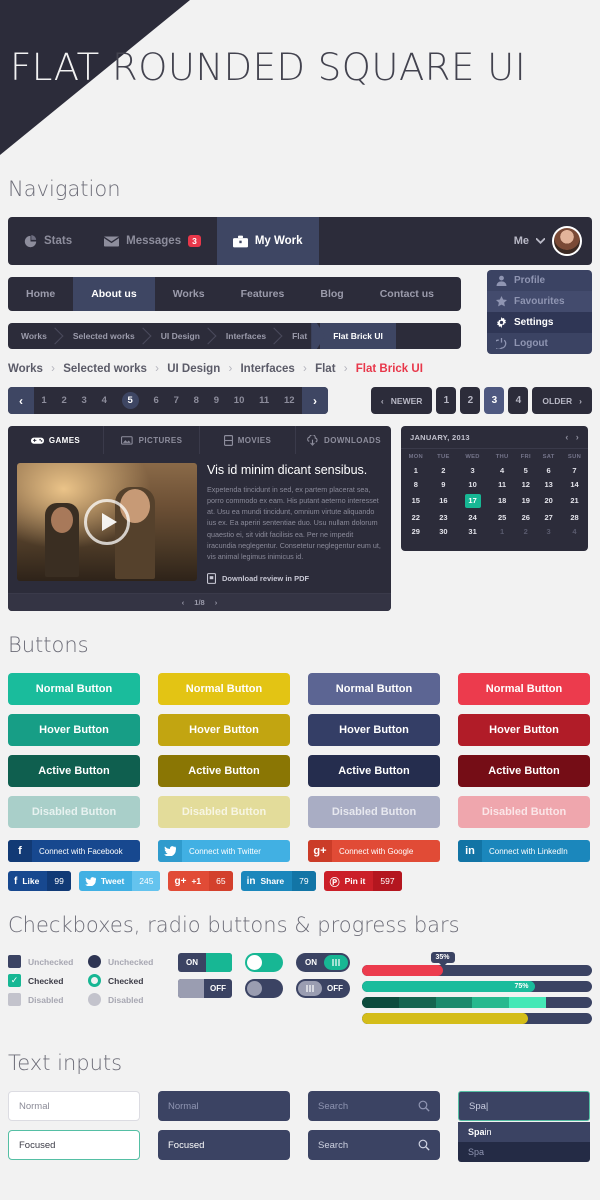 The width and height of the screenshot is (600, 1200). What do you see at coordinates (216, 400) in the screenshot?
I see `pagination-page: 9` at bounding box center [216, 400].